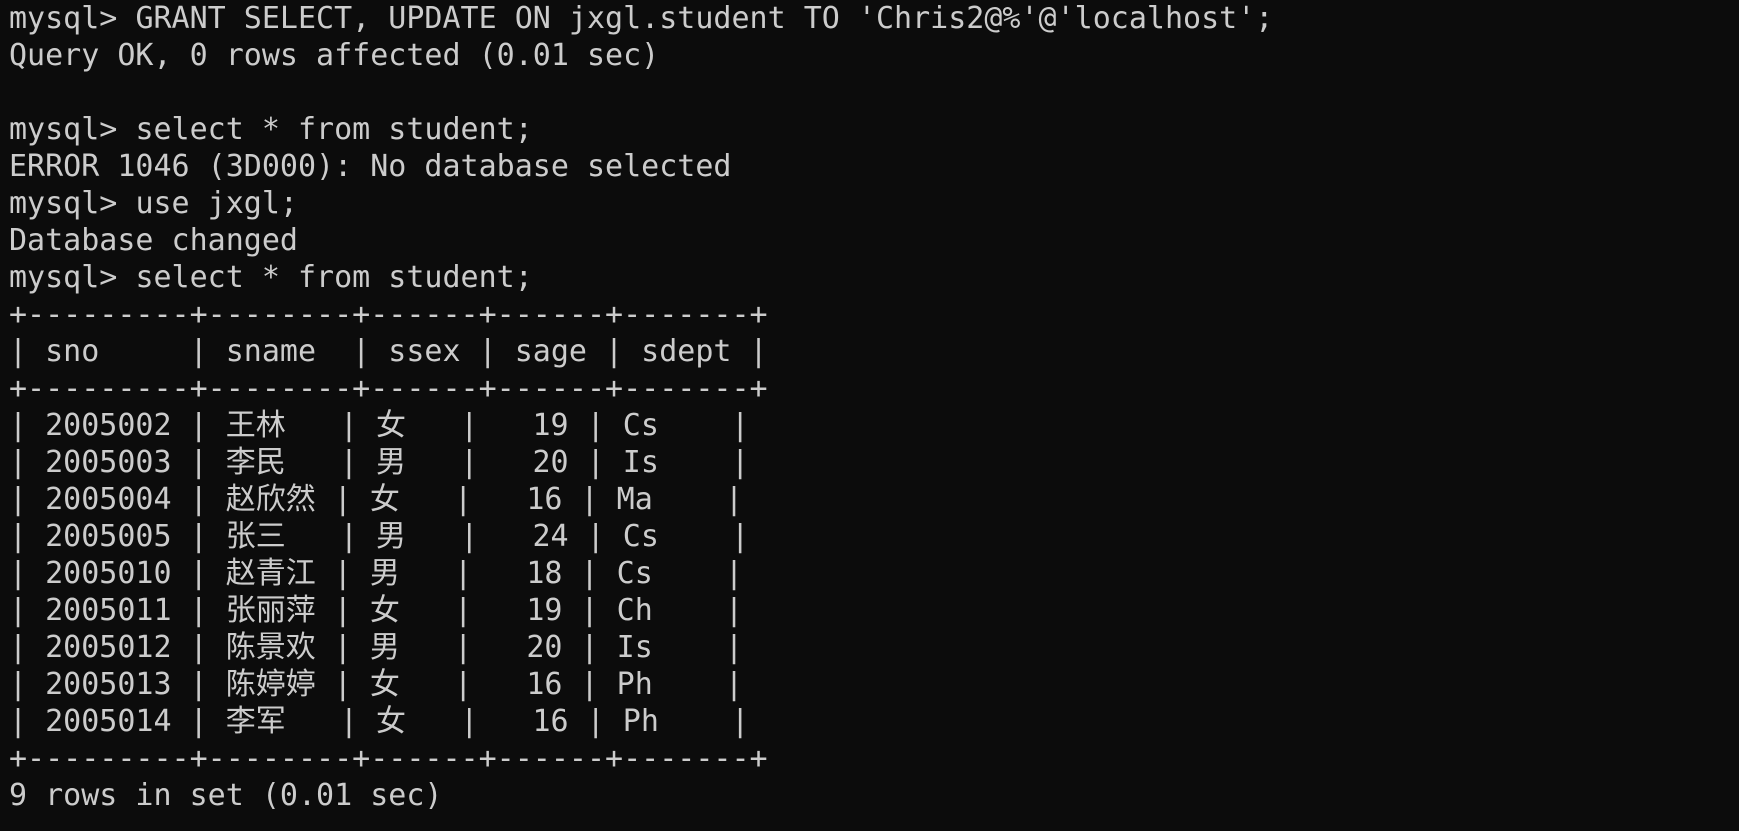  What do you see at coordinates (216, 203) in the screenshot?
I see `command-text: use jxgl;` at bounding box center [216, 203].